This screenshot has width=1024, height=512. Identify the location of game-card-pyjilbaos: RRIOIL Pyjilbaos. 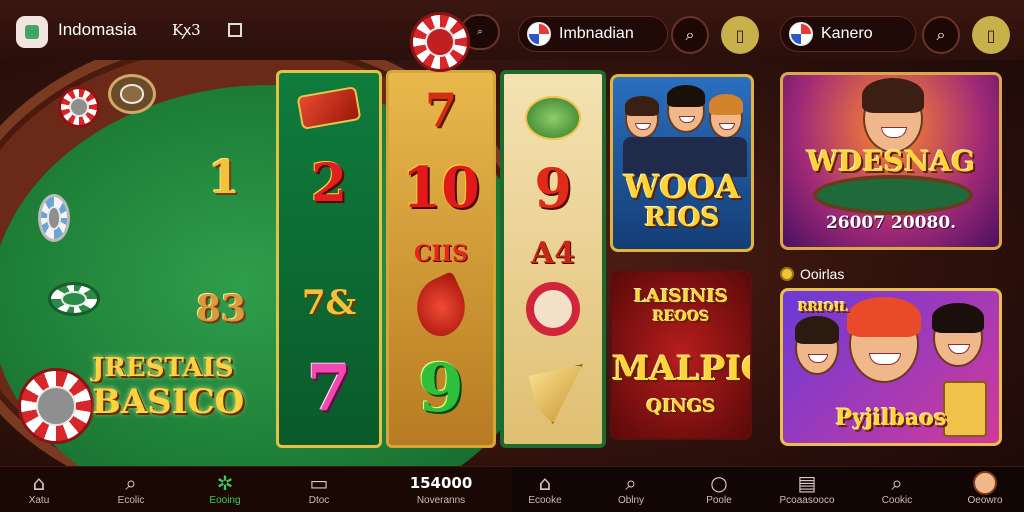
(891, 367).